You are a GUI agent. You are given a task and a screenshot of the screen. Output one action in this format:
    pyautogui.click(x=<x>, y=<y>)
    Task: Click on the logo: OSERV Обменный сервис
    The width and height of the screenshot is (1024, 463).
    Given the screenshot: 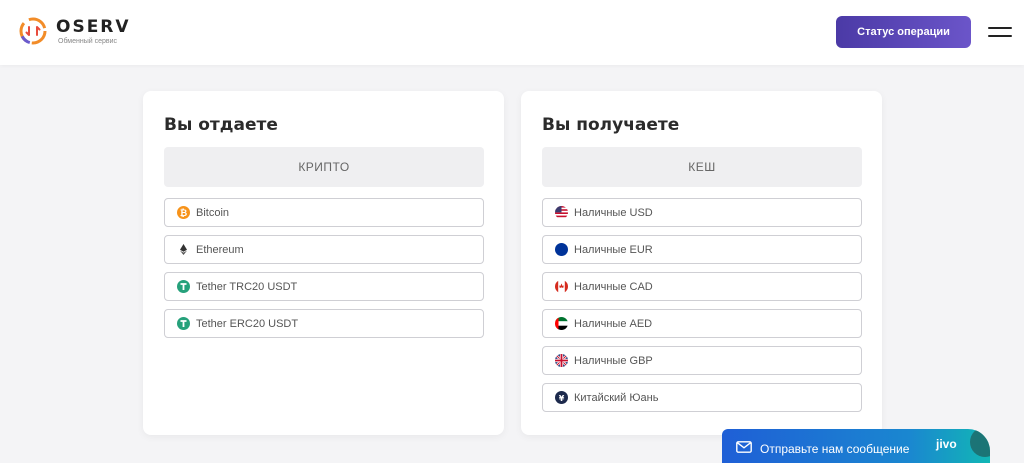 What is the action you would take?
    pyautogui.click(x=74, y=31)
    